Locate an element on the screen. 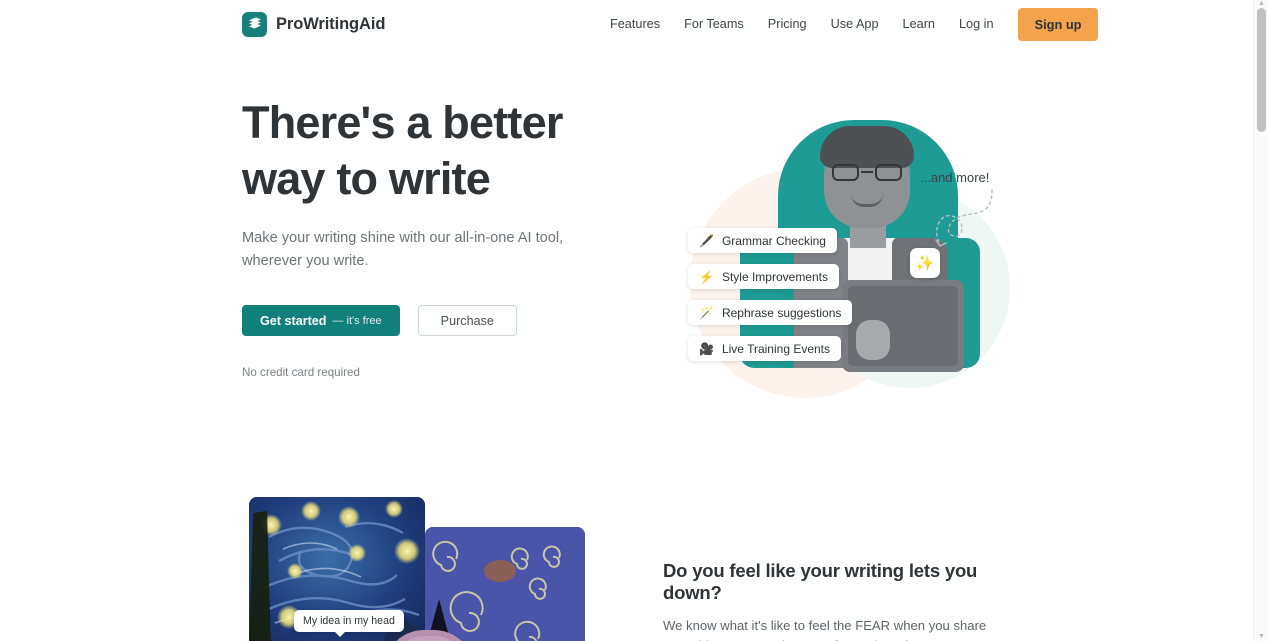 The height and width of the screenshot is (641, 1268). feature-card-rephrase-suggestions: 🪄 Rephrase suggestions is located at coordinates (770, 312).